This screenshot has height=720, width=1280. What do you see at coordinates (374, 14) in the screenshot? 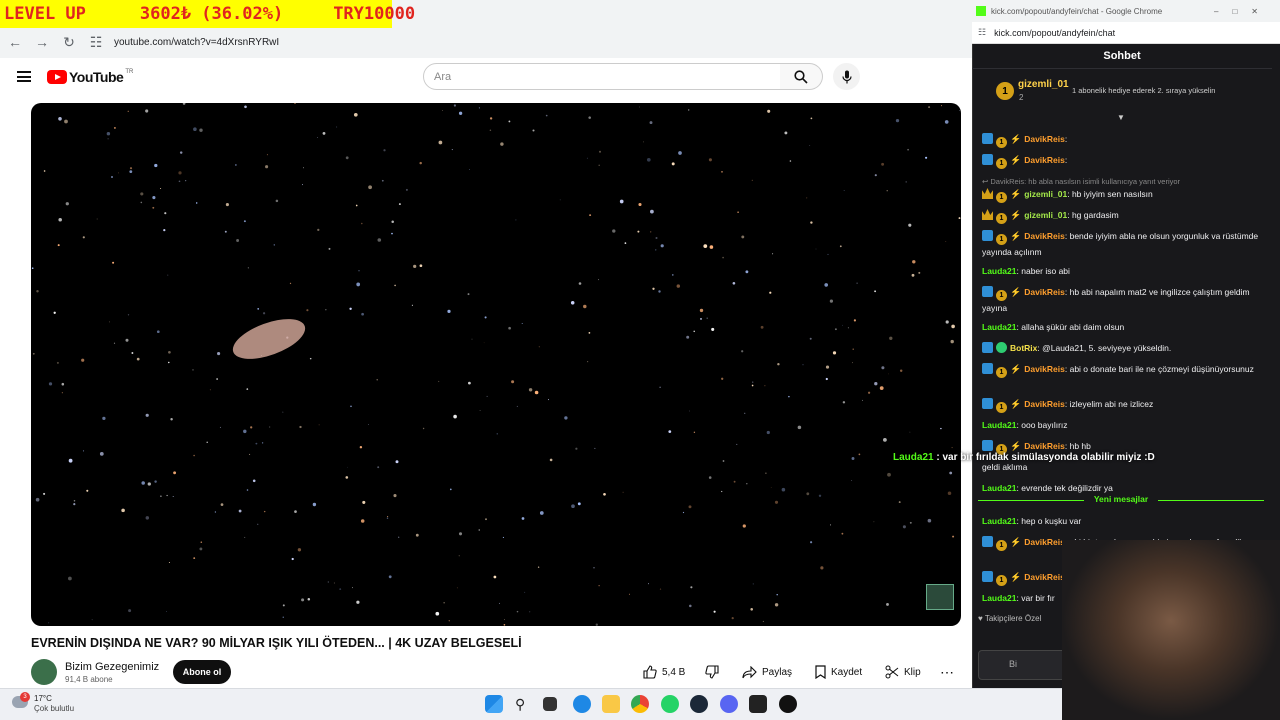
I see `overlay-target: TRY10000` at bounding box center [374, 14].